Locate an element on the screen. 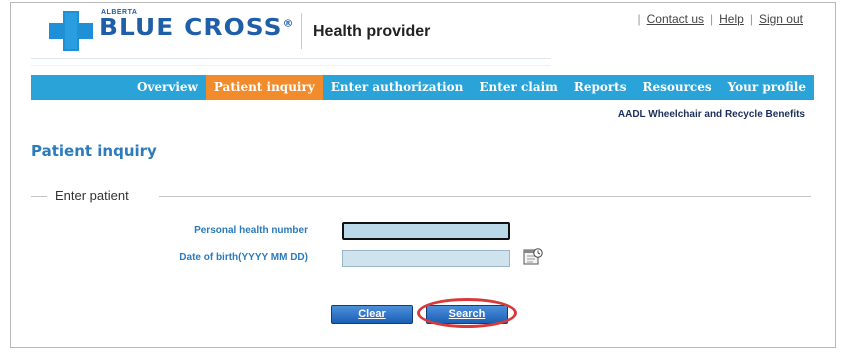 This screenshot has width=849, height=356. nav-overview: Overview is located at coordinates (167, 87).